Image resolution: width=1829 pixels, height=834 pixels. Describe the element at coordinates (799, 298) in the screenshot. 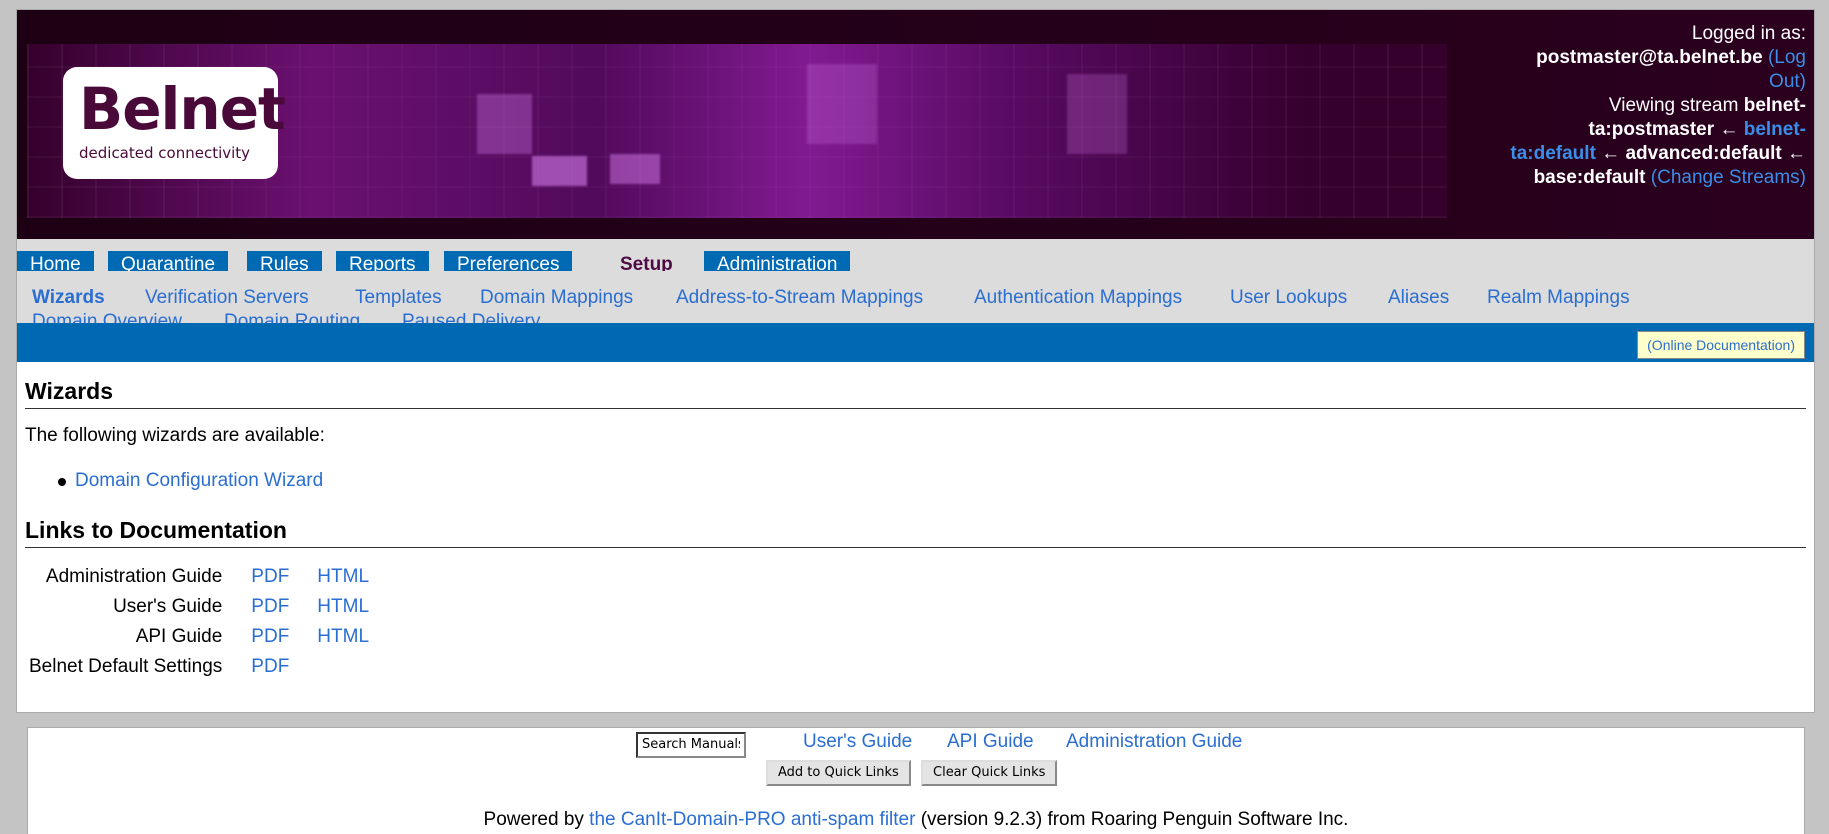

I see `subnav-address-to-stream-mappings: Address-to-Stream Mappings` at that location.